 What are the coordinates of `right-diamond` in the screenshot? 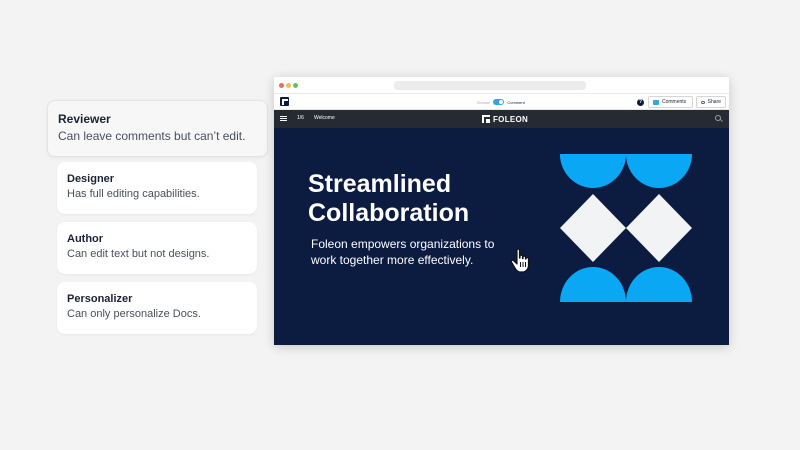 It's located at (659, 228).